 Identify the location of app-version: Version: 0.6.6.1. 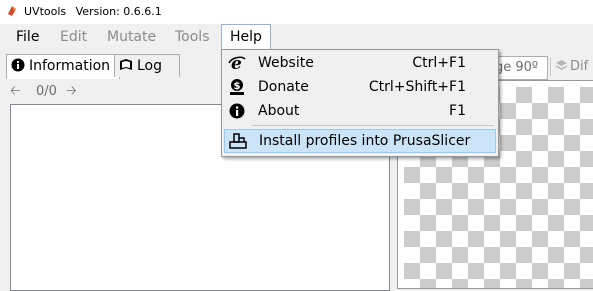
(118, 11).